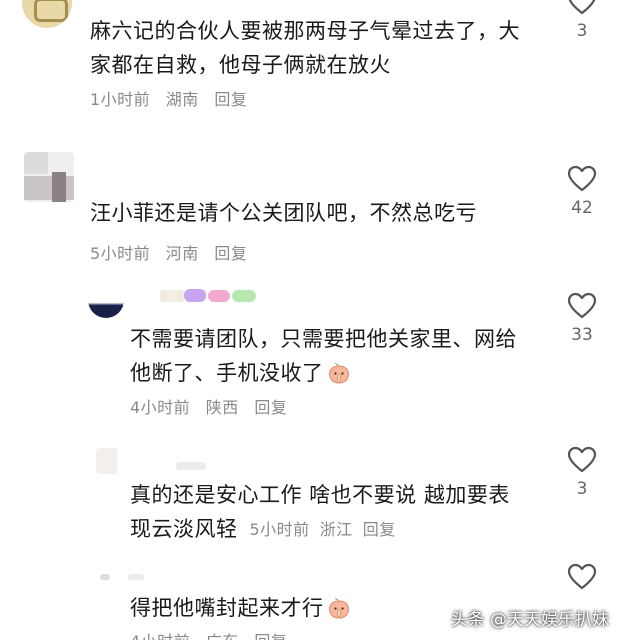 This screenshot has height=640, width=621. I want to click on watermark: 头条 @天天娱乐扒妹, so click(529, 620).